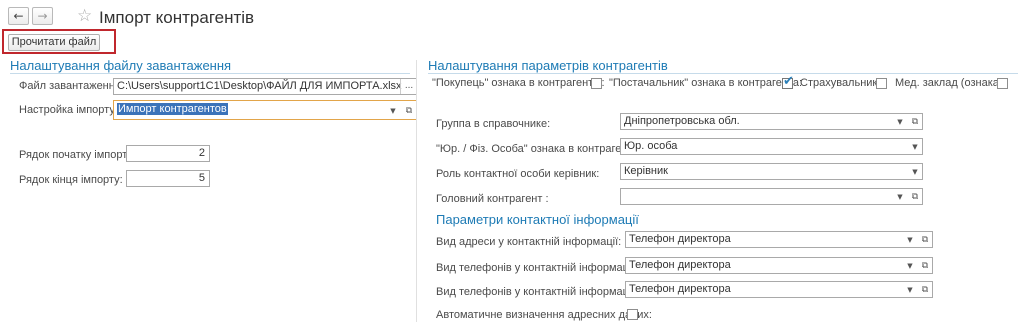 Image resolution: width=1023 pixels, height=335 pixels. What do you see at coordinates (493, 124) in the screenshot?
I see `group-label: Группа в справочнике:` at bounding box center [493, 124].